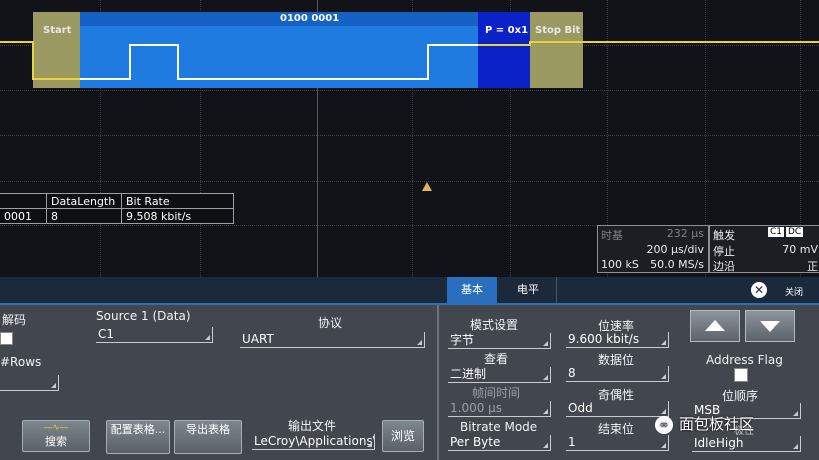  What do you see at coordinates (56, 436) in the screenshot?
I see `search-button: —∿— 搜索` at bounding box center [56, 436].